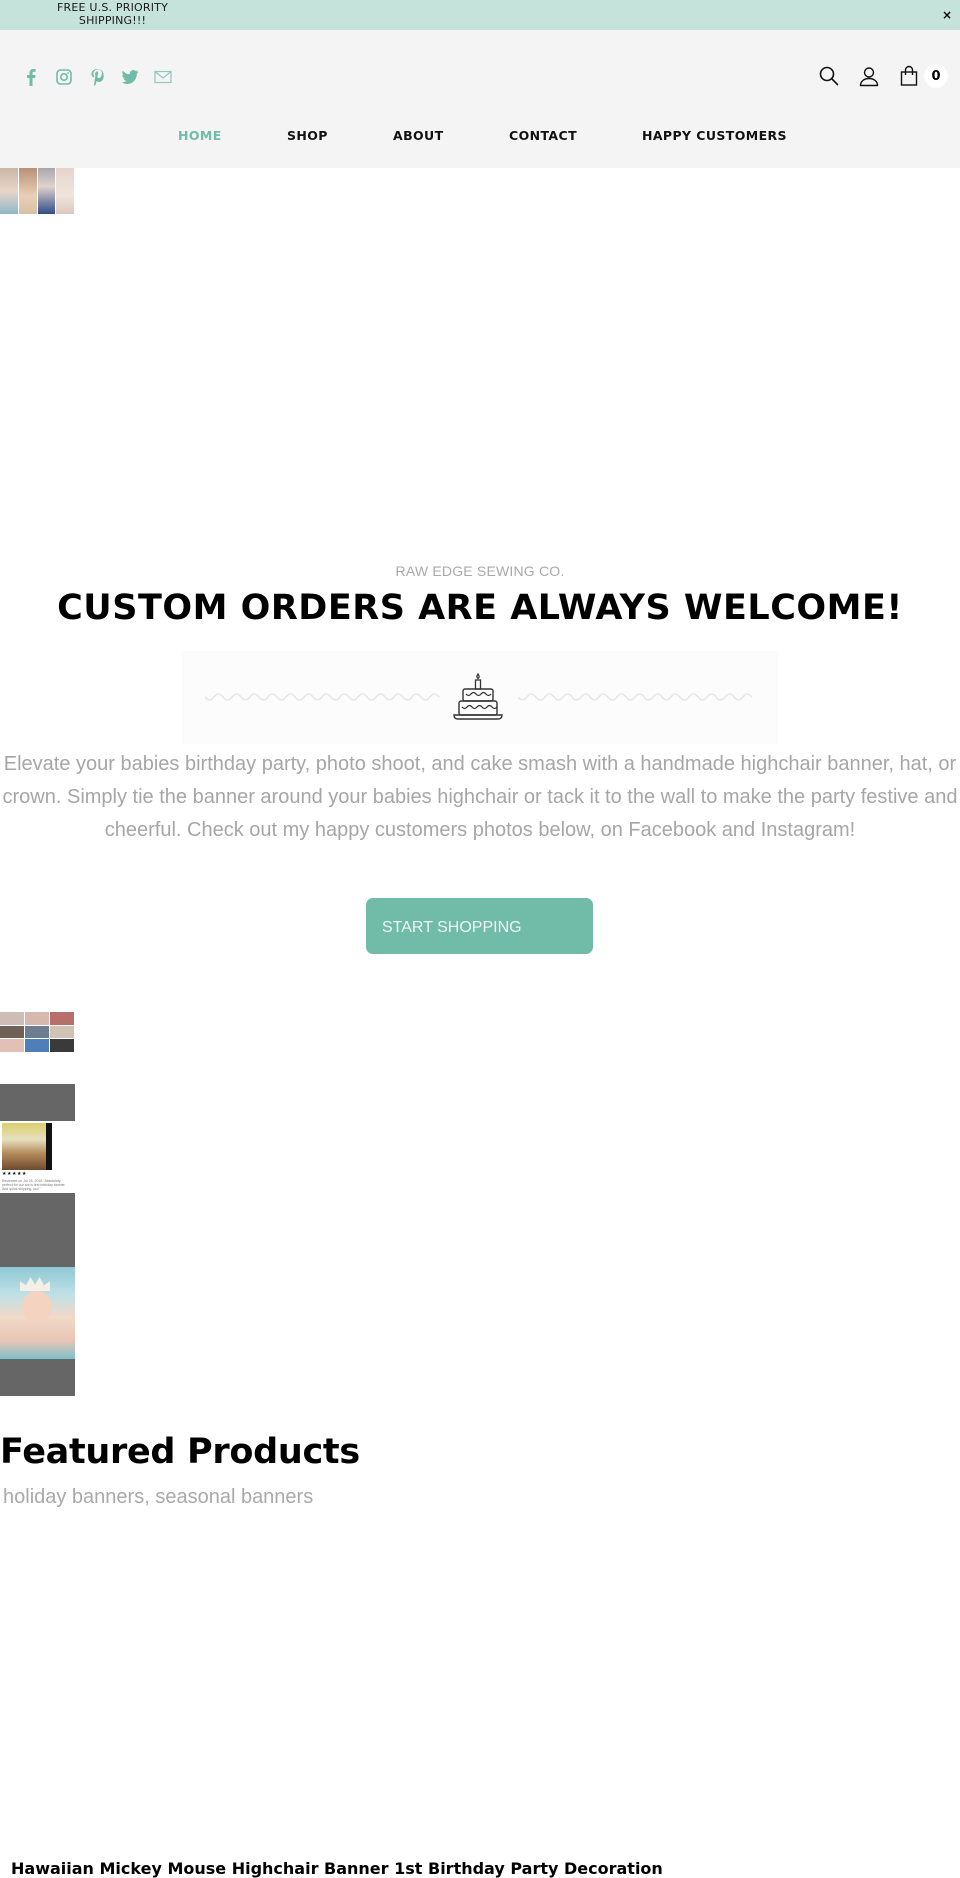  What do you see at coordinates (307, 135) in the screenshot?
I see `nav-item-shop: SHOP` at bounding box center [307, 135].